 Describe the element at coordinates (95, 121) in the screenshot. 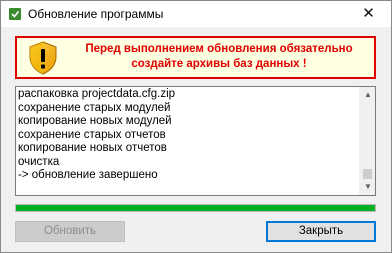

I see `log-line: копирование новых модулей` at that location.